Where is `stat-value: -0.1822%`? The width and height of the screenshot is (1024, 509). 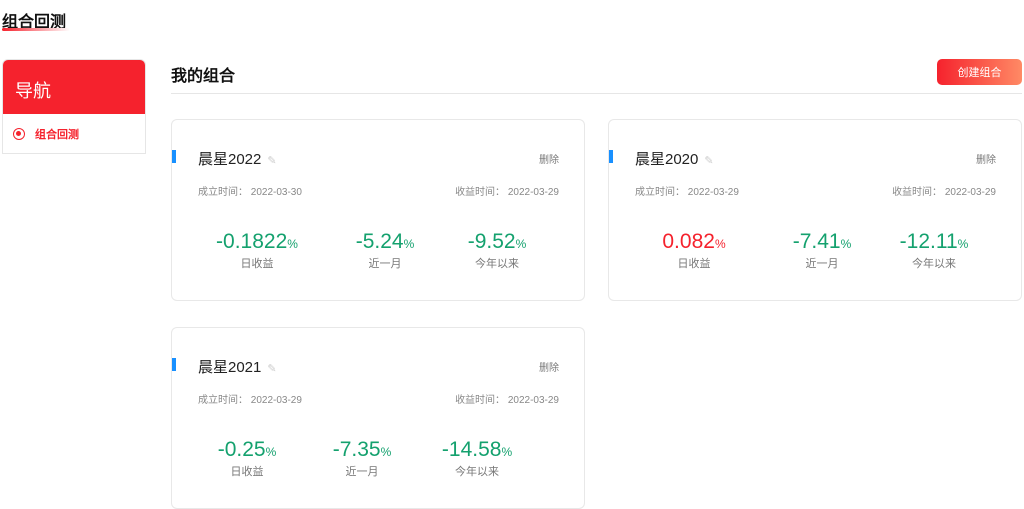
stat-value: -0.1822% is located at coordinates (257, 242).